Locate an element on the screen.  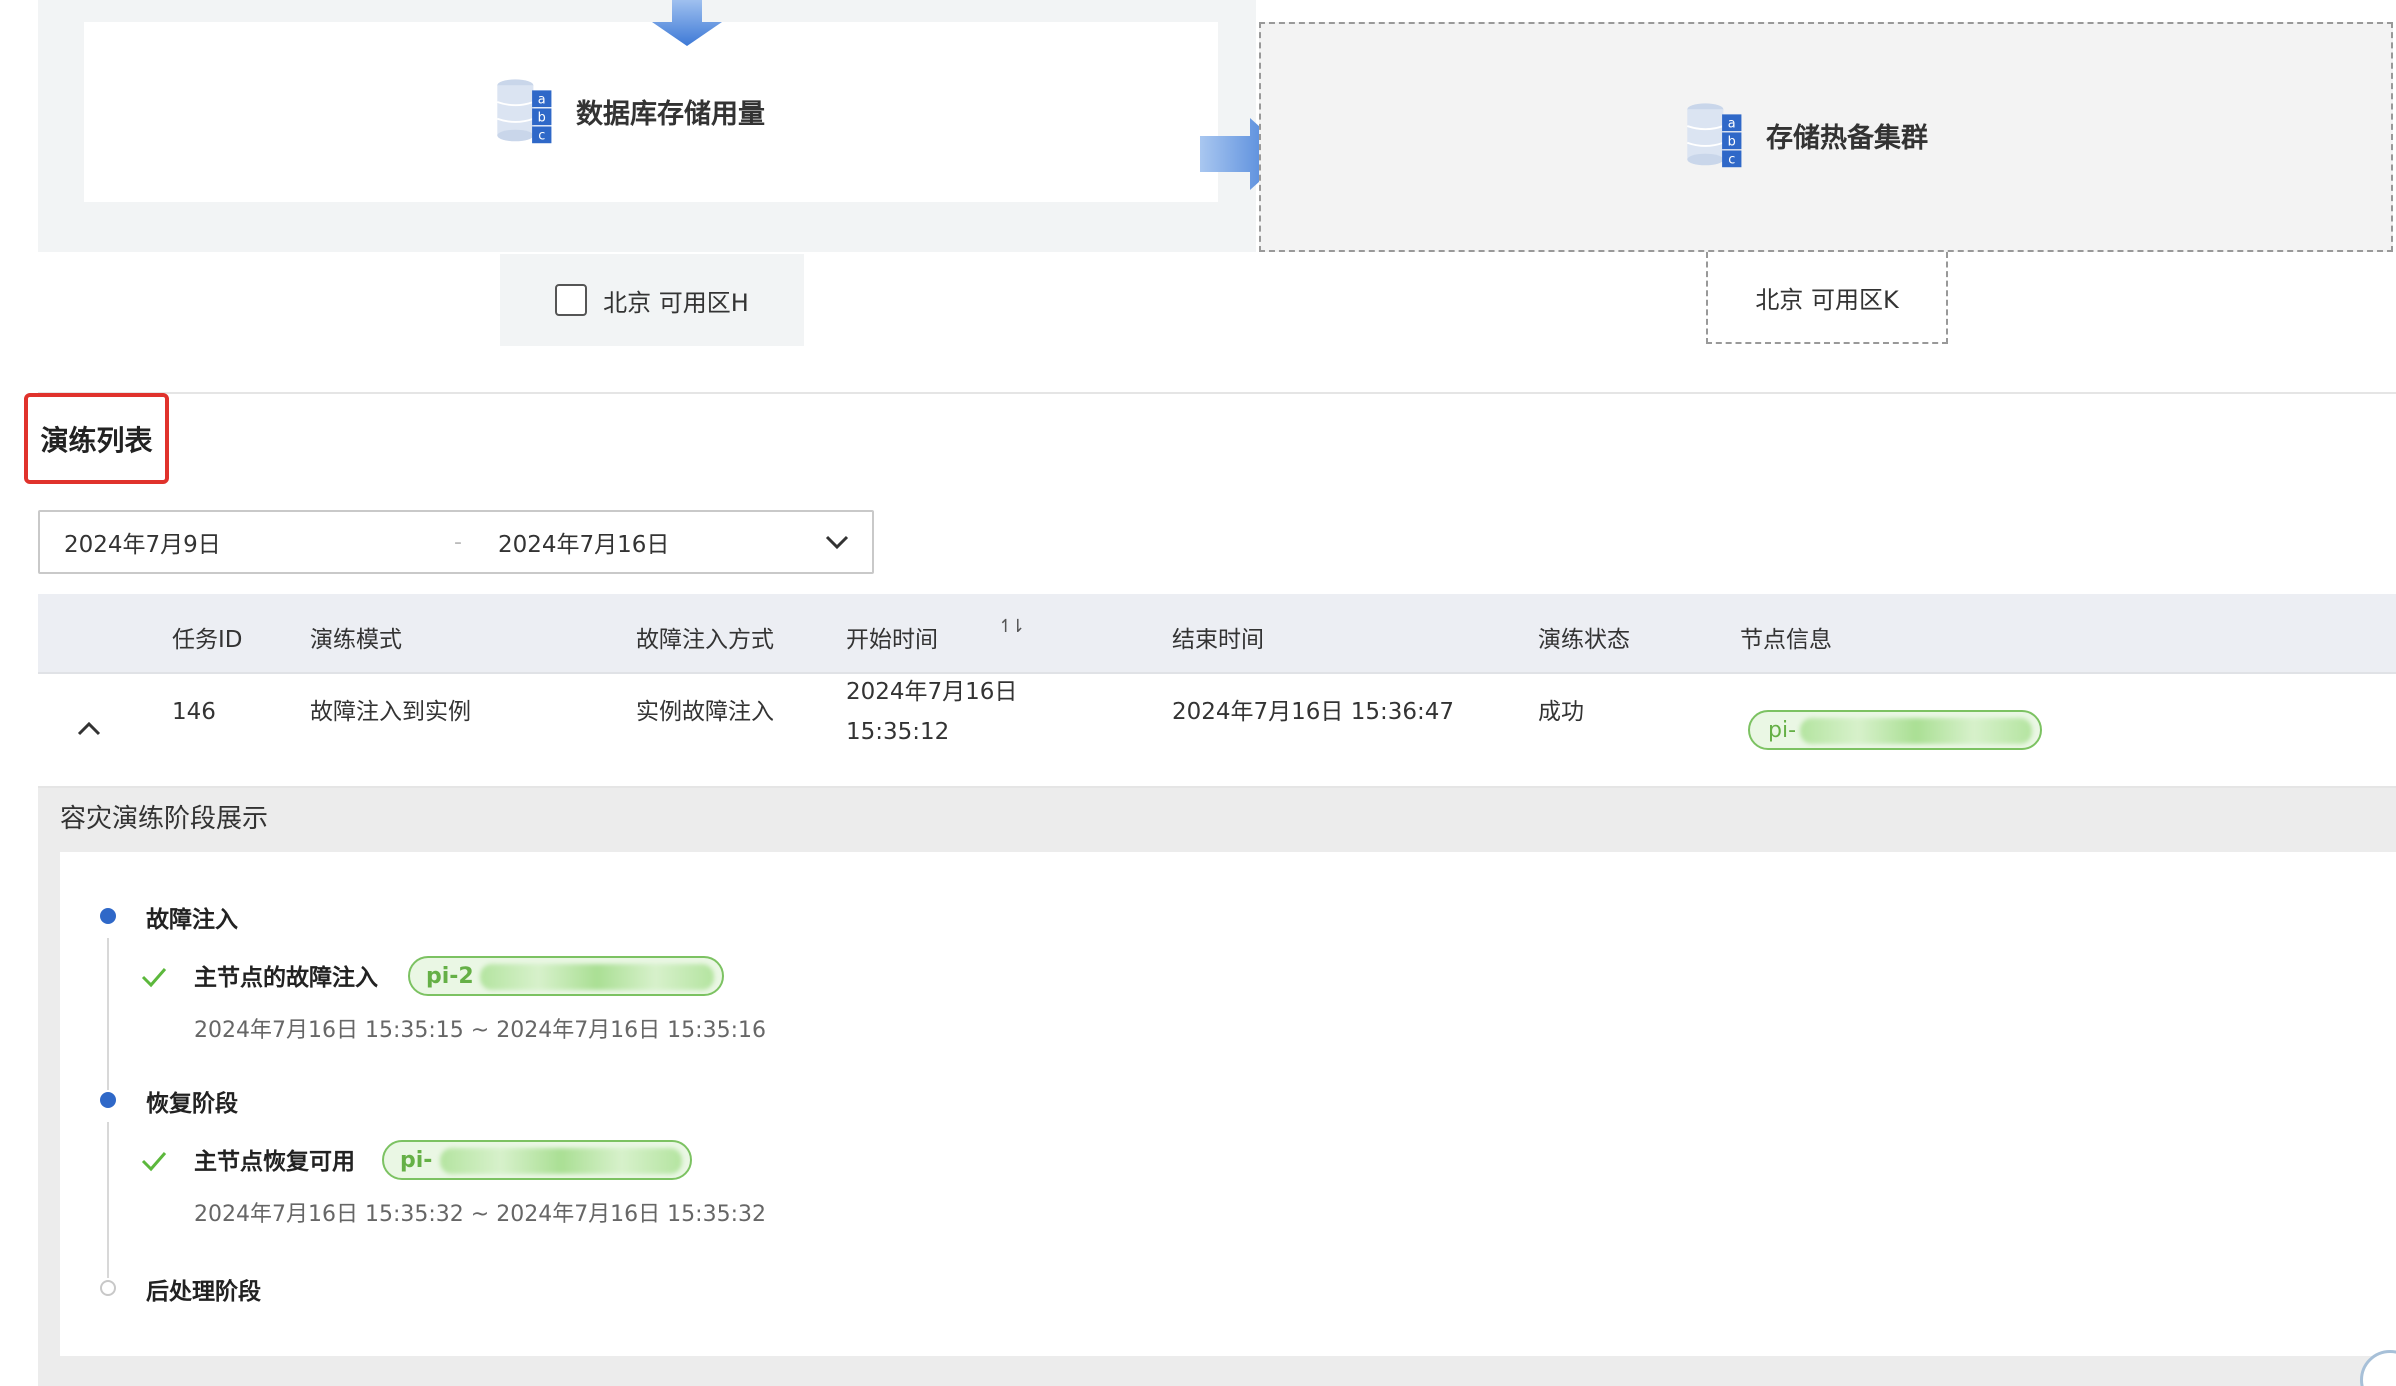
date-range-picker: 2024年7月9日 - 2024年7月16日 is located at coordinates (456, 542).